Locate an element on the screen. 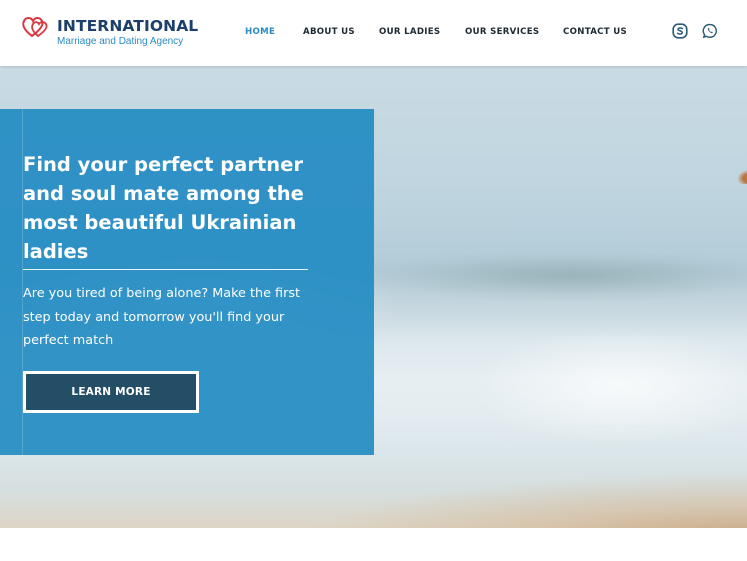  nav-our-ladies: OUR LADIES is located at coordinates (409, 32).